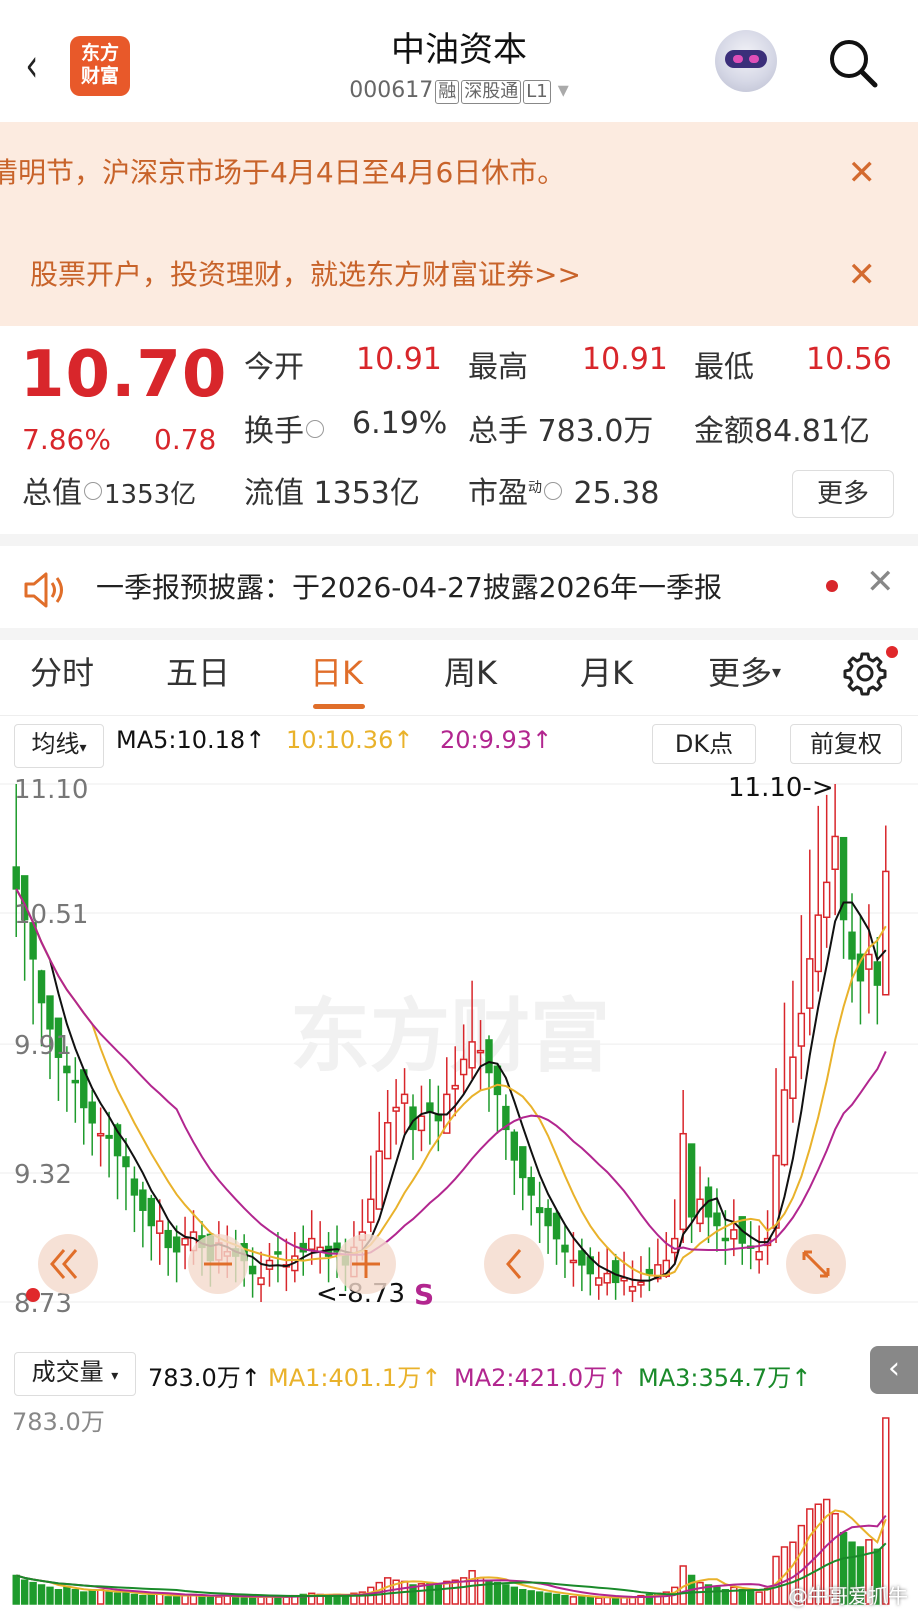  I want to click on speaker-icon, so click(43, 590).